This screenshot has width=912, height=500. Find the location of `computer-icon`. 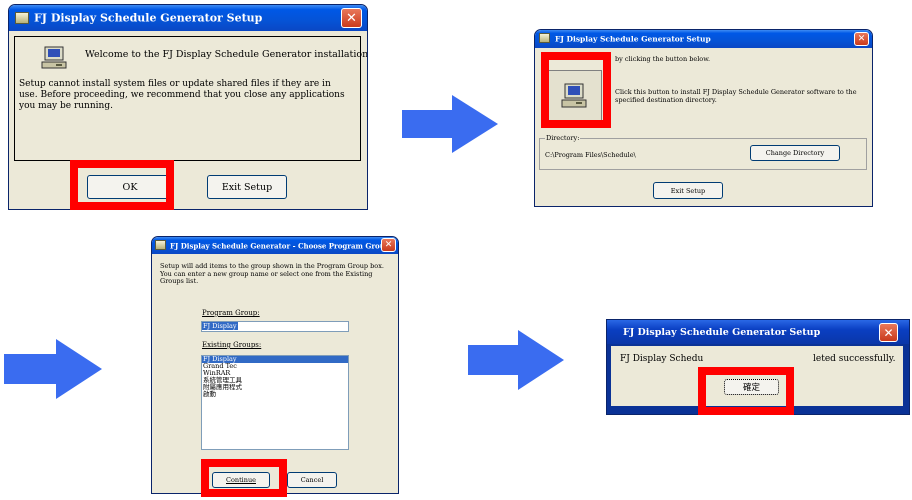

computer-icon is located at coordinates (54, 57).